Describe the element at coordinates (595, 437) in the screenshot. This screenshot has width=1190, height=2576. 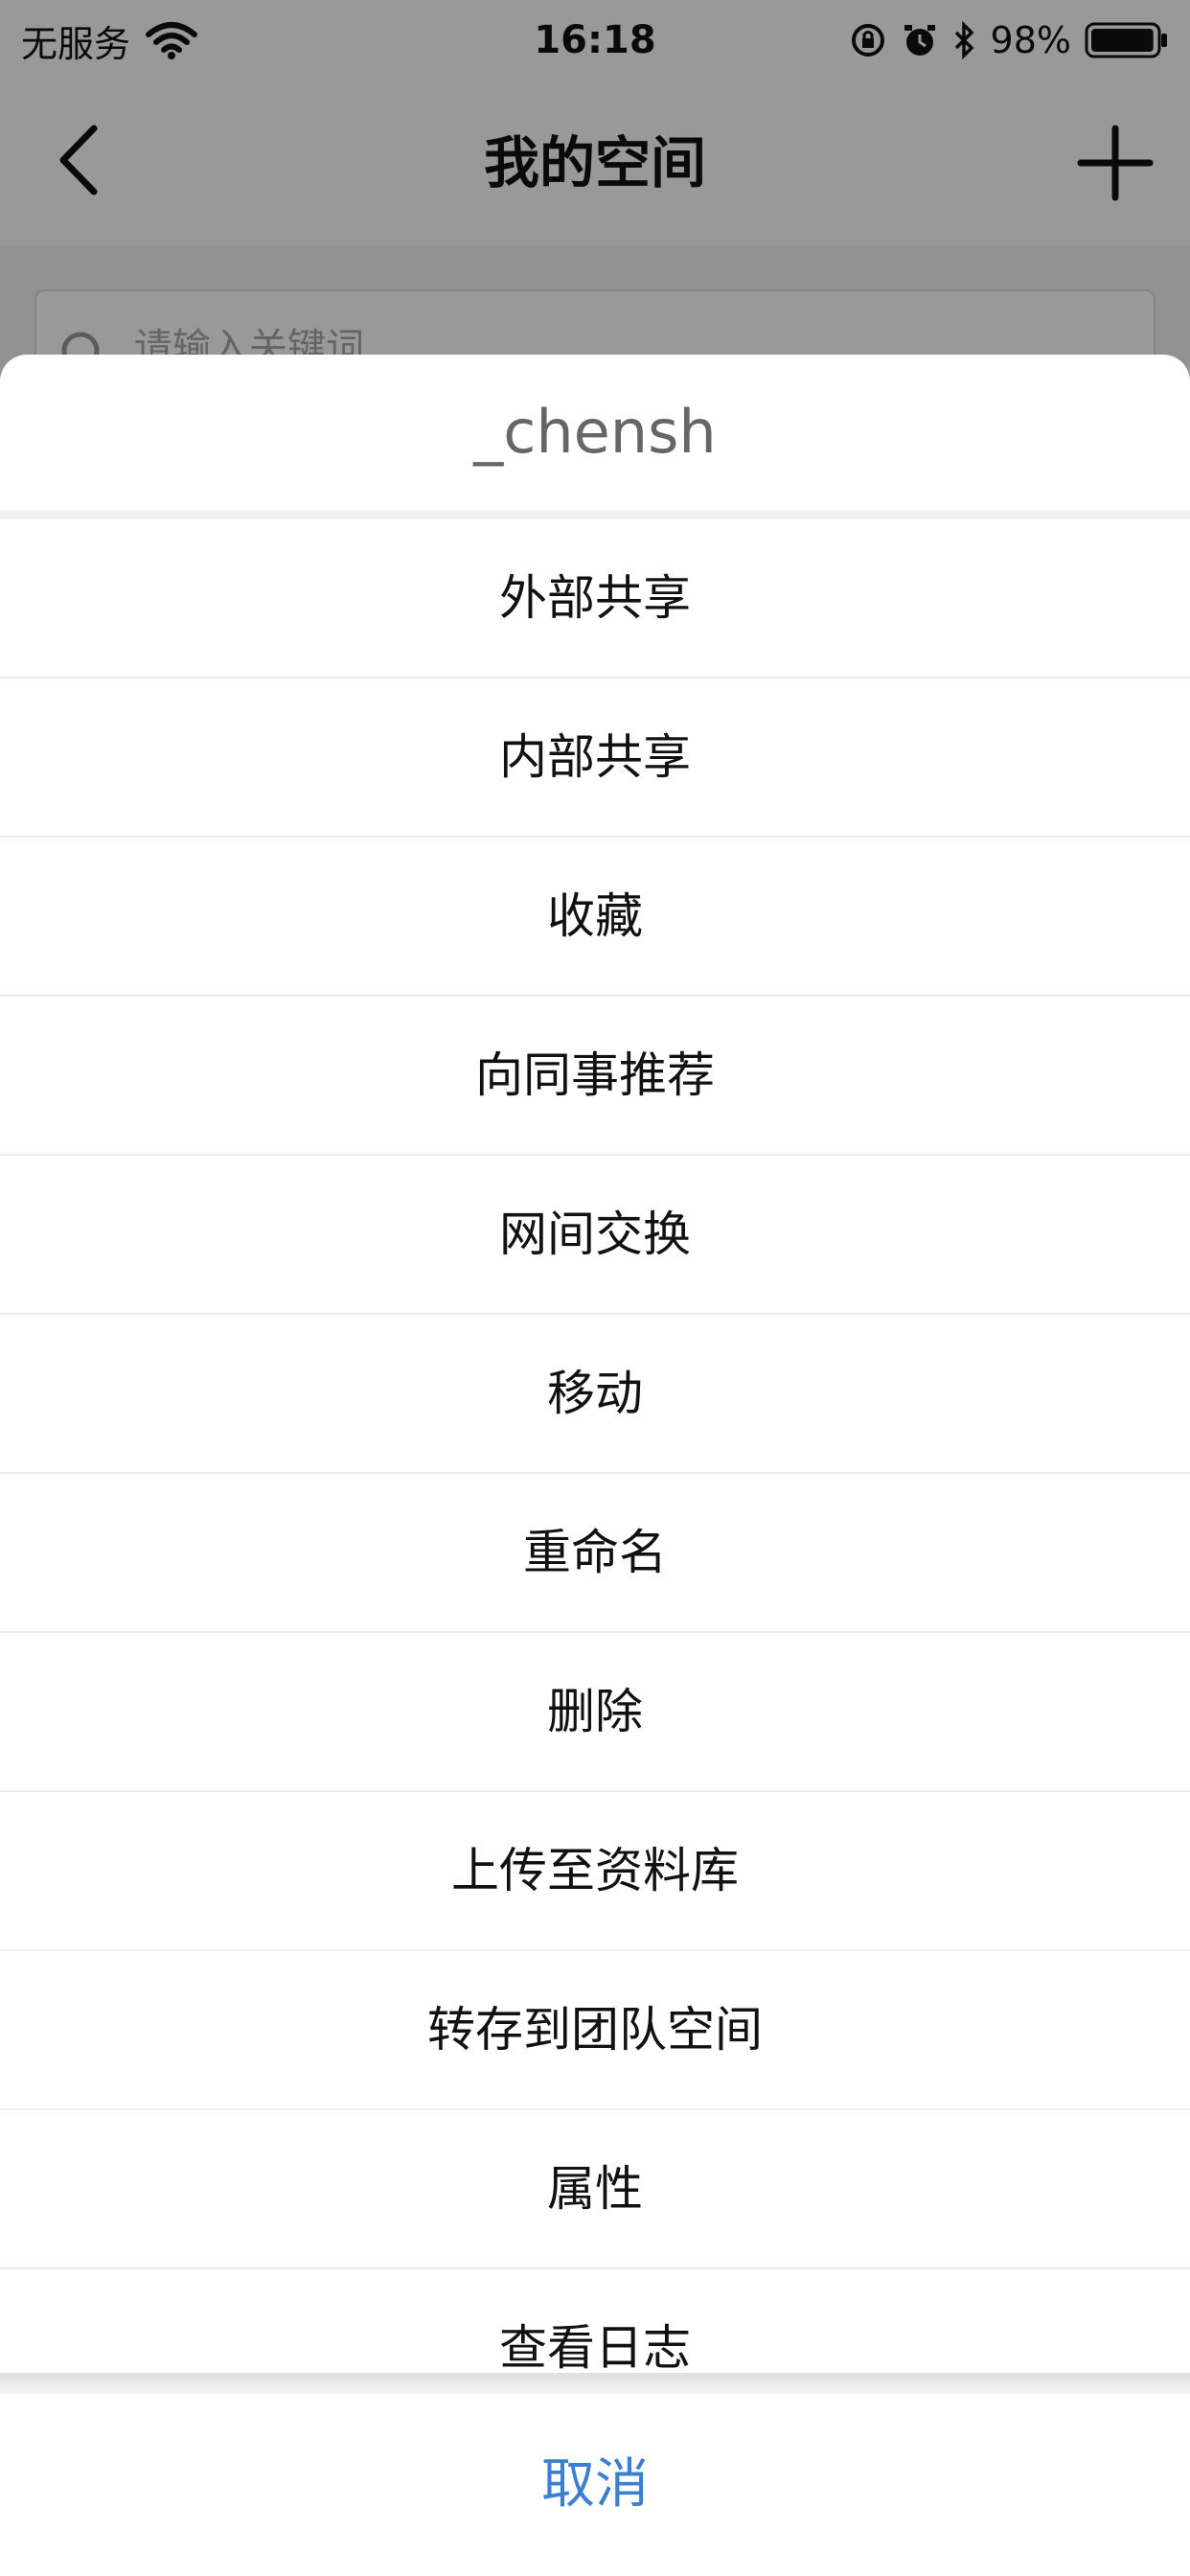
I see `action-sheet-title: _chensh` at that location.